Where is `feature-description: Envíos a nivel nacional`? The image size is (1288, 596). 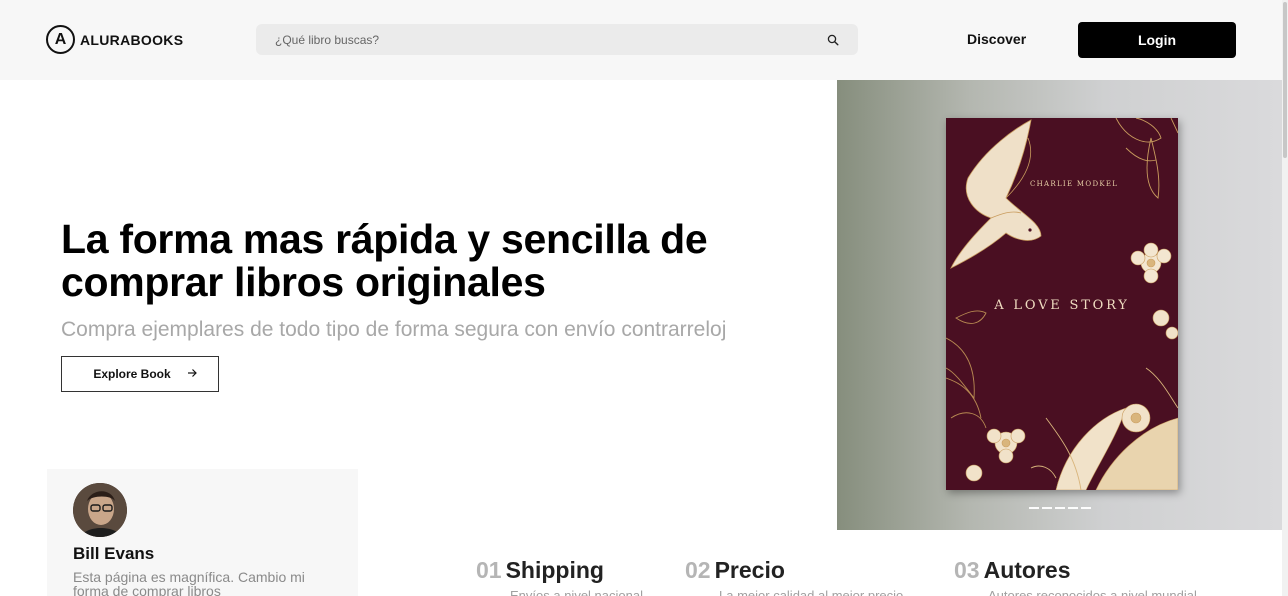 feature-description: Envíos a nivel nacional is located at coordinates (576, 592).